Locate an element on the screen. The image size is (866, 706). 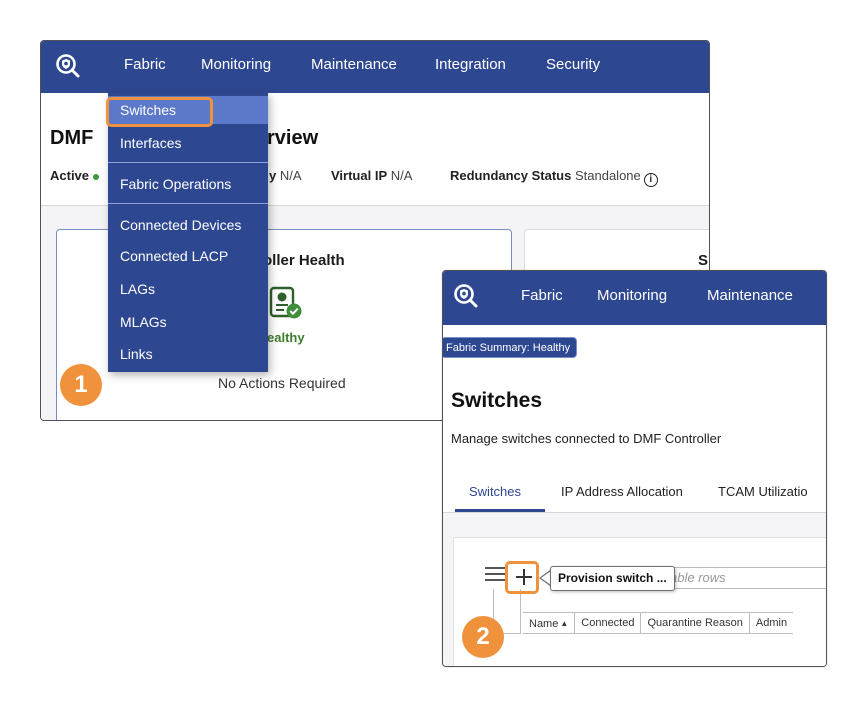
column-header-connected: Connected is located at coordinates (607, 623).